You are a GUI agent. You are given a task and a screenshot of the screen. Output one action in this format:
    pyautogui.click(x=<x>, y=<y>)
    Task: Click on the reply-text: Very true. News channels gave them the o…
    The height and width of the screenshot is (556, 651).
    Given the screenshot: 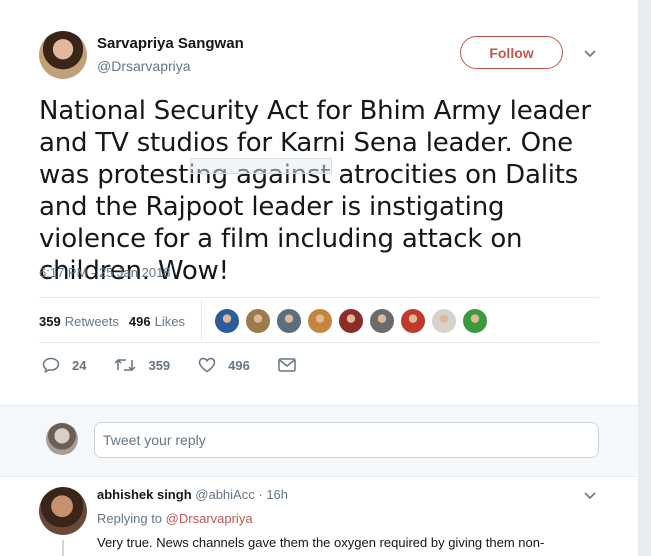 What is the action you would take?
    pyautogui.click(x=321, y=542)
    